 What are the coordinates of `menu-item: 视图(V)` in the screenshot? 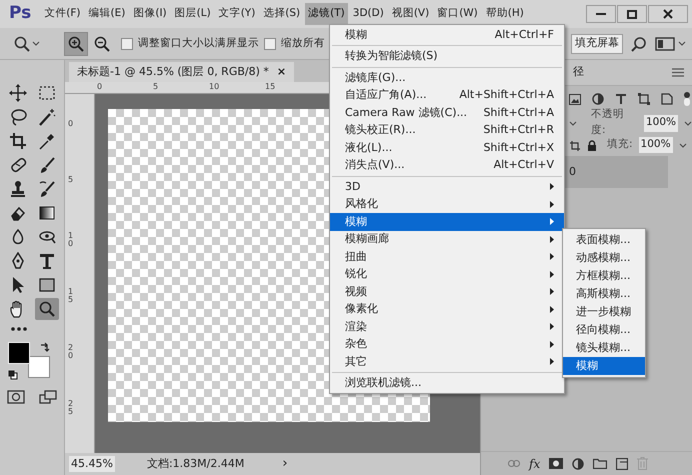 It's located at (410, 14).